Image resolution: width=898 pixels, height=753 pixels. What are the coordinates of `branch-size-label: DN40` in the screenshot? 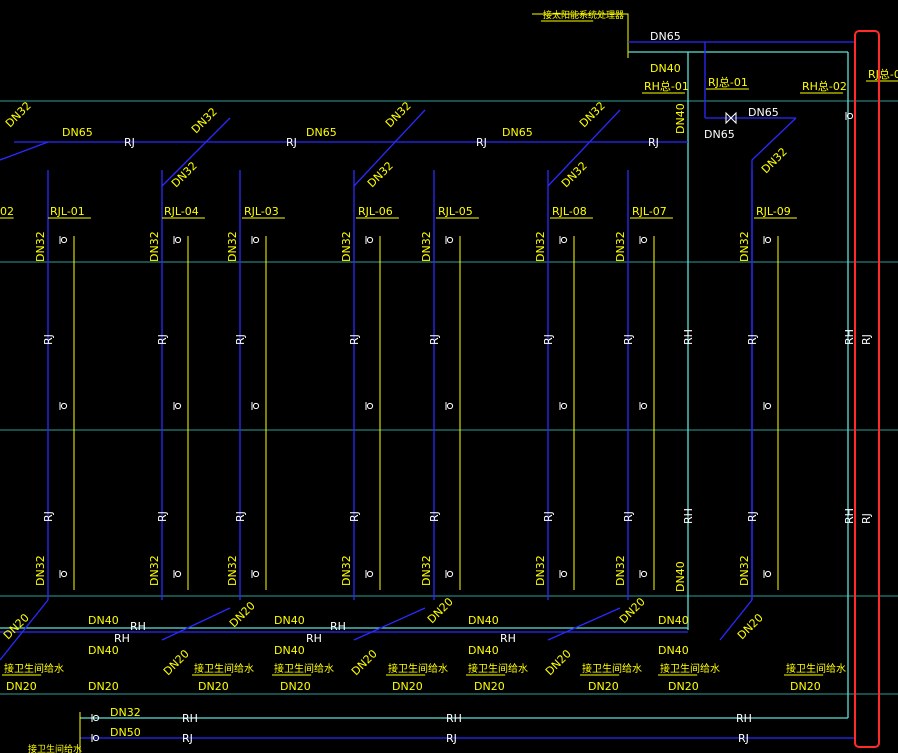 It's located at (665, 68).